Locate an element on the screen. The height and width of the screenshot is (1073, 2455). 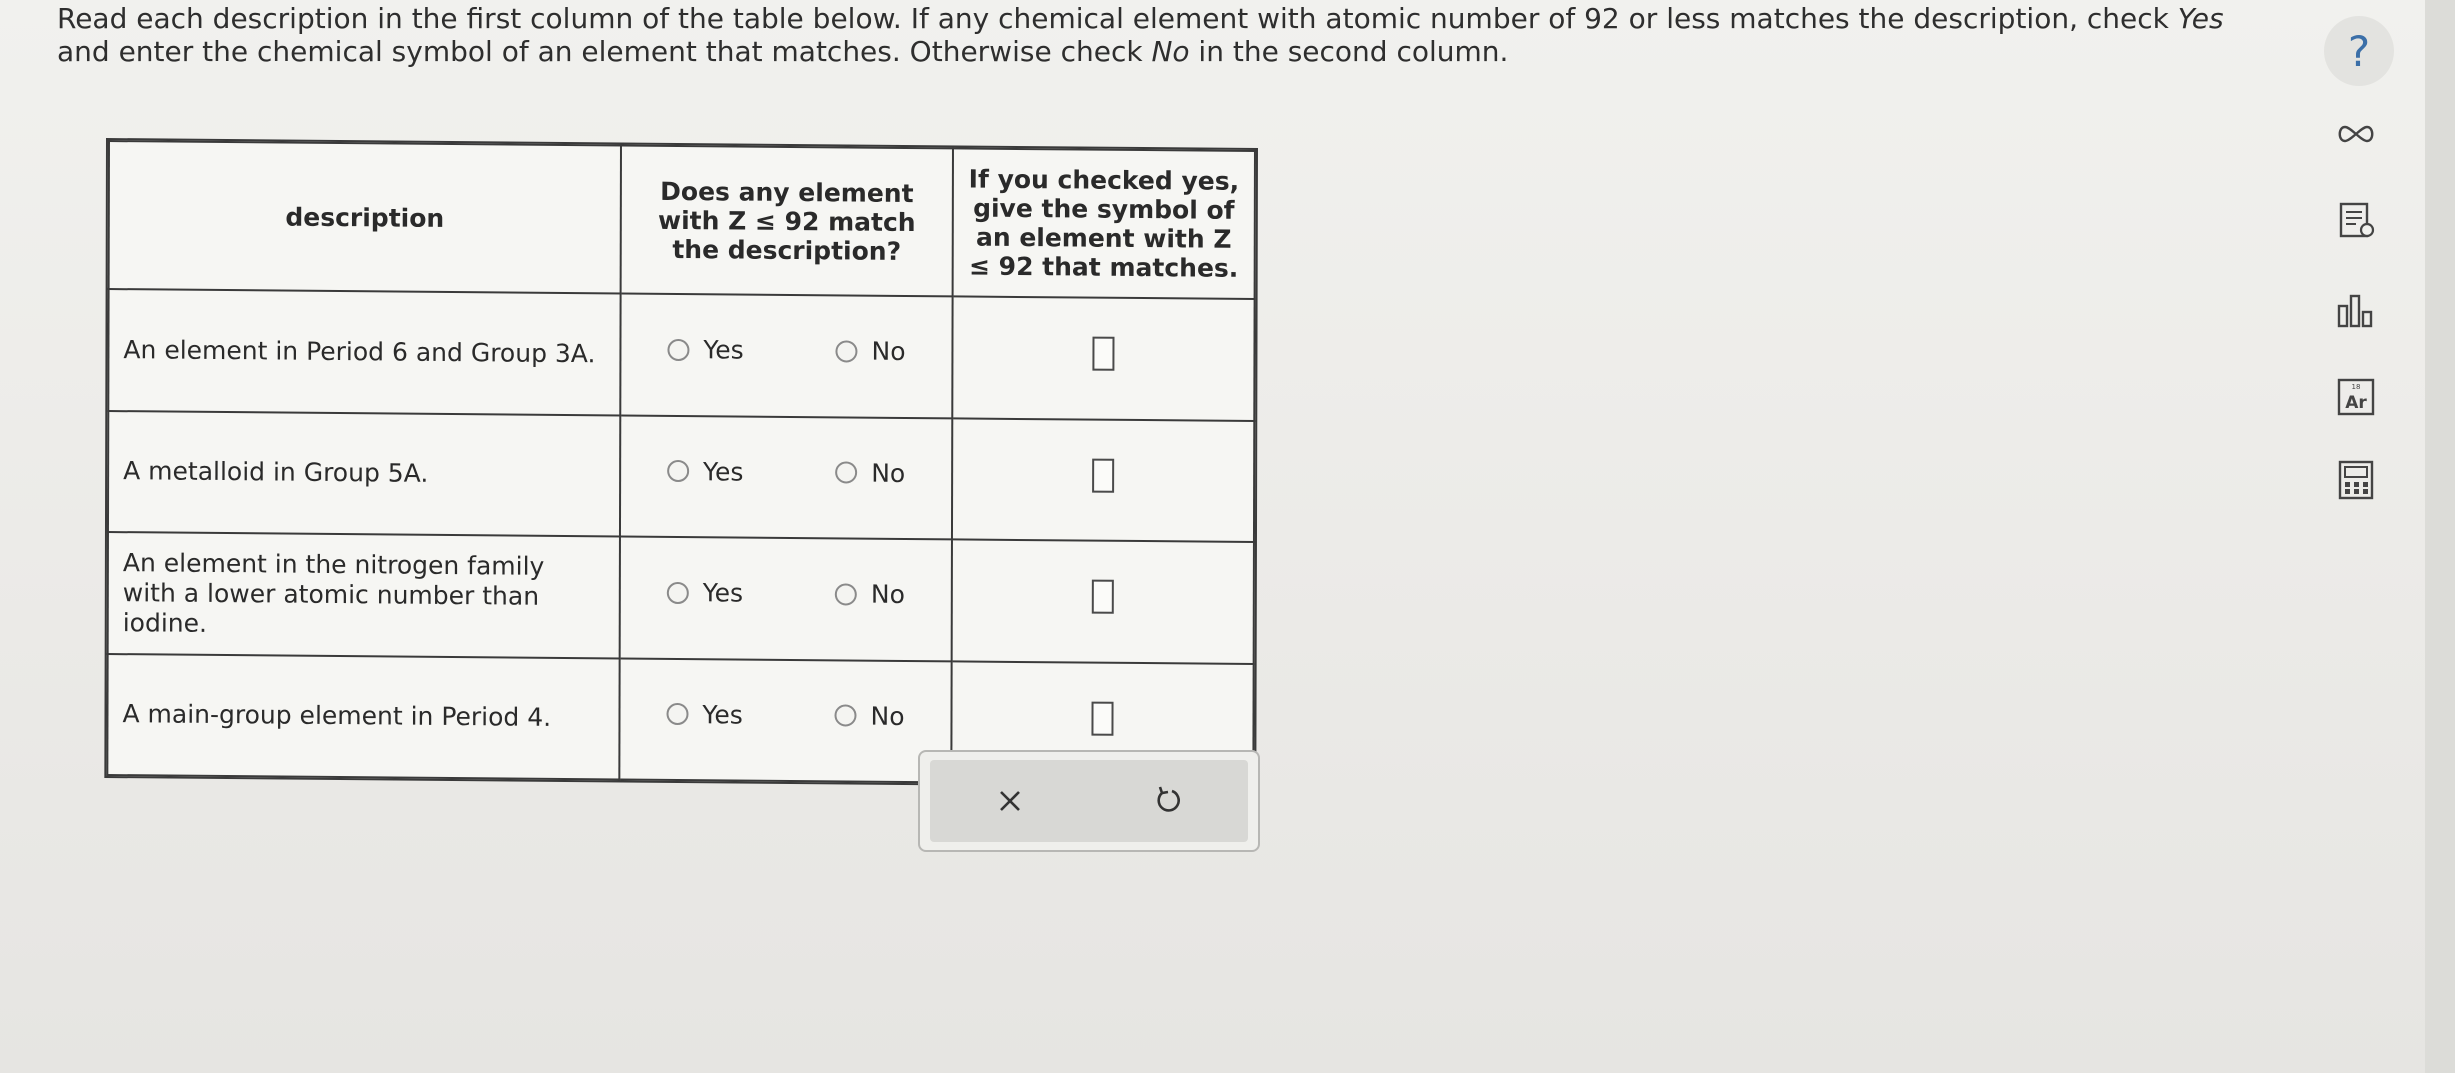
notes-icon is located at coordinates (2357, 220).